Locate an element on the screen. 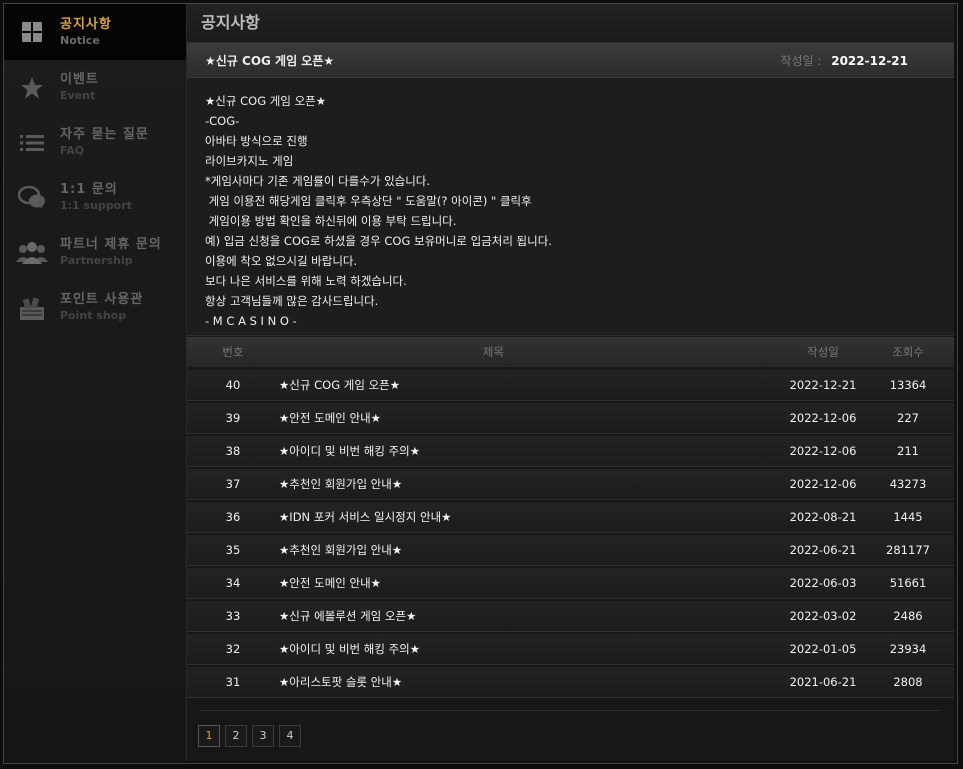 This screenshot has width=963, height=769. row-views: 13364 is located at coordinates (908, 385).